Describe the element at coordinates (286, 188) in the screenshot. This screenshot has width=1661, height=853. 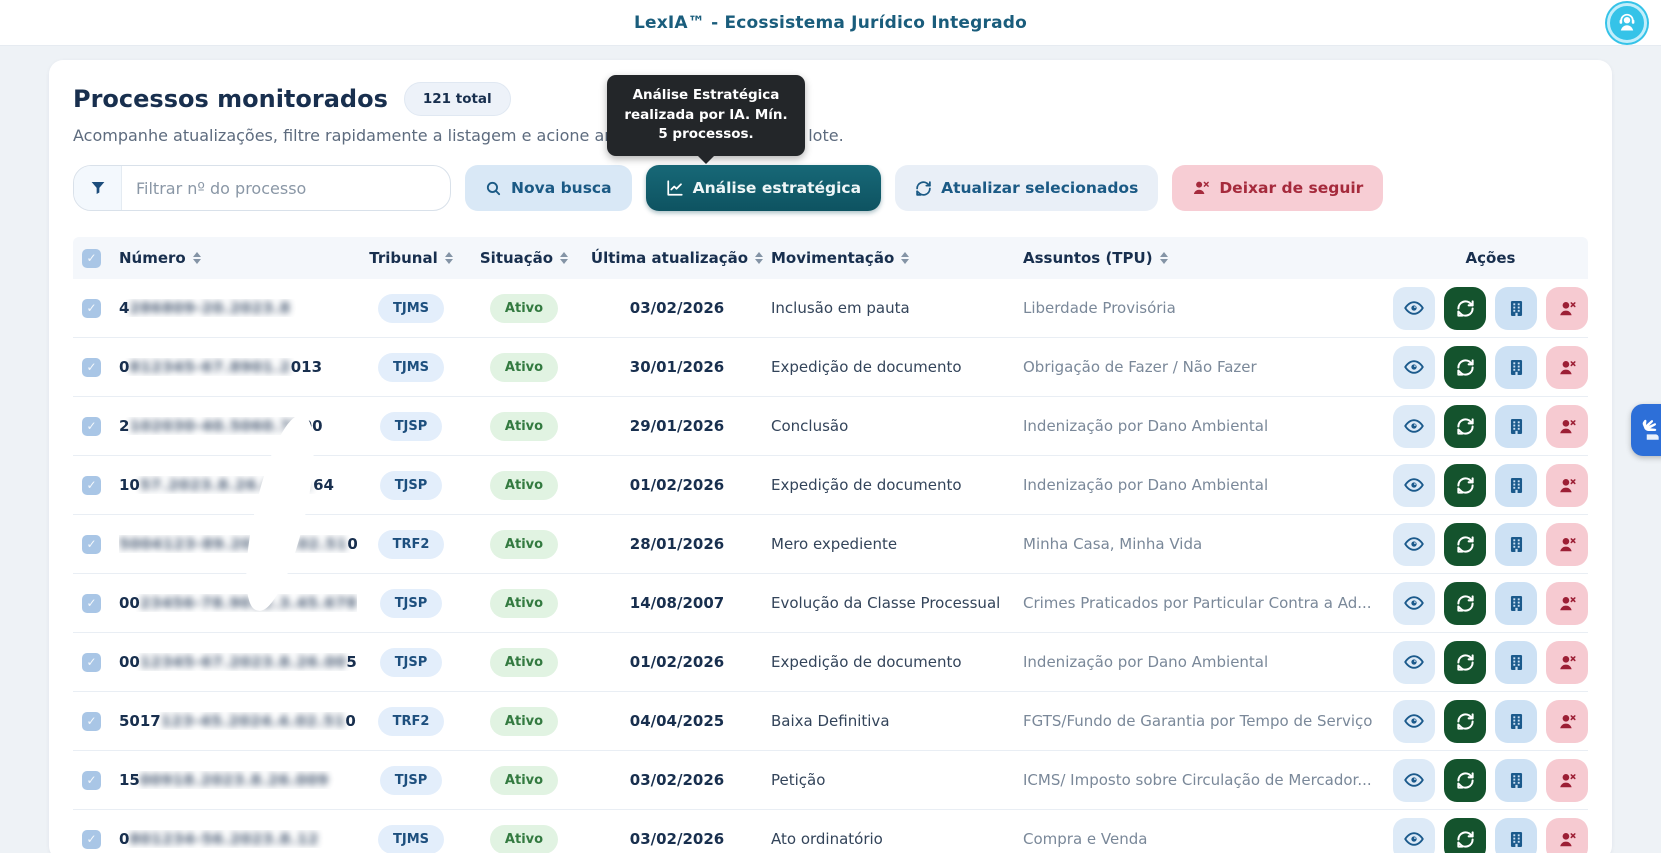
I see `filter-input` at that location.